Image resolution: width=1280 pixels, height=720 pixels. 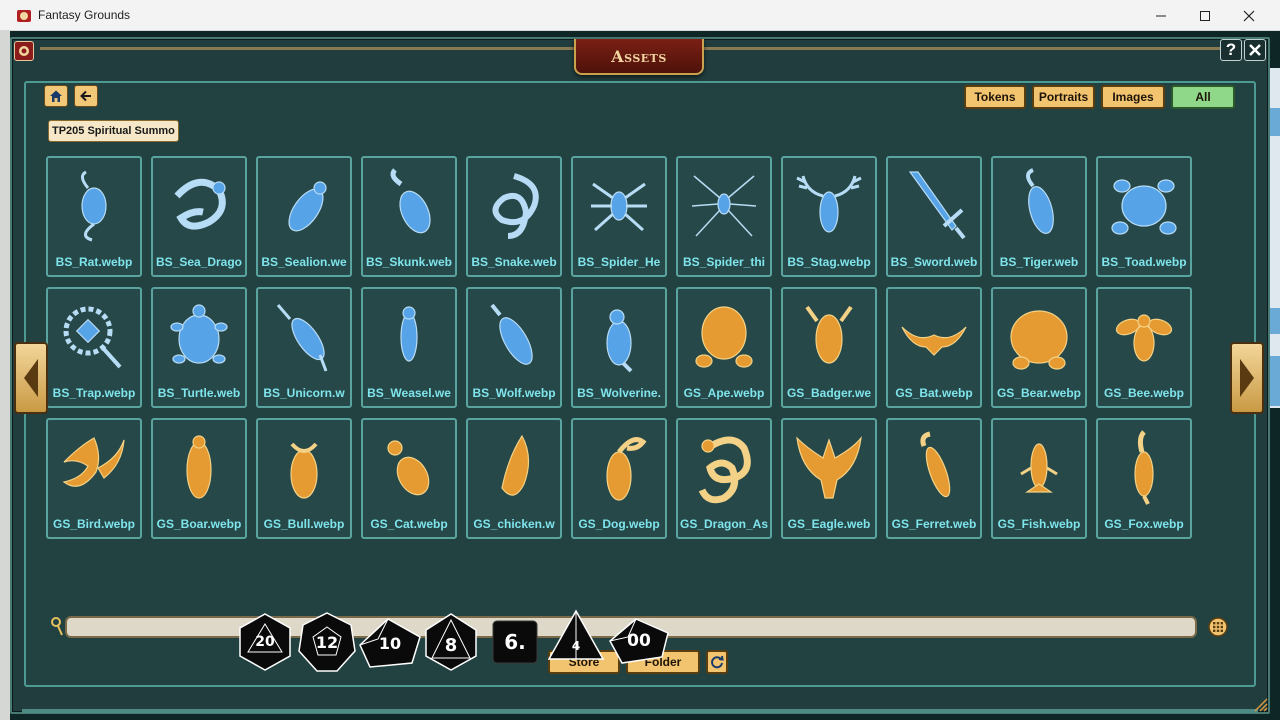 I want to click on asset-tile: BS_Stag.webp, so click(x=829, y=216).